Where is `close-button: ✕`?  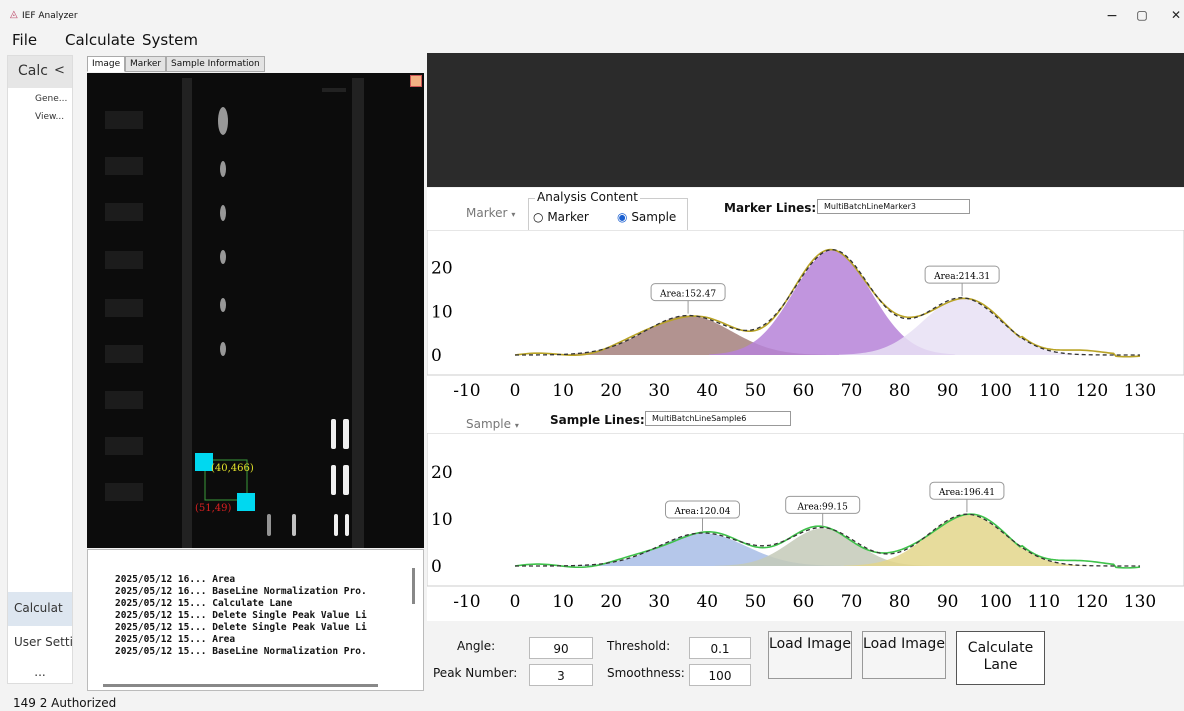
close-button: ✕ is located at coordinates (1174, 15).